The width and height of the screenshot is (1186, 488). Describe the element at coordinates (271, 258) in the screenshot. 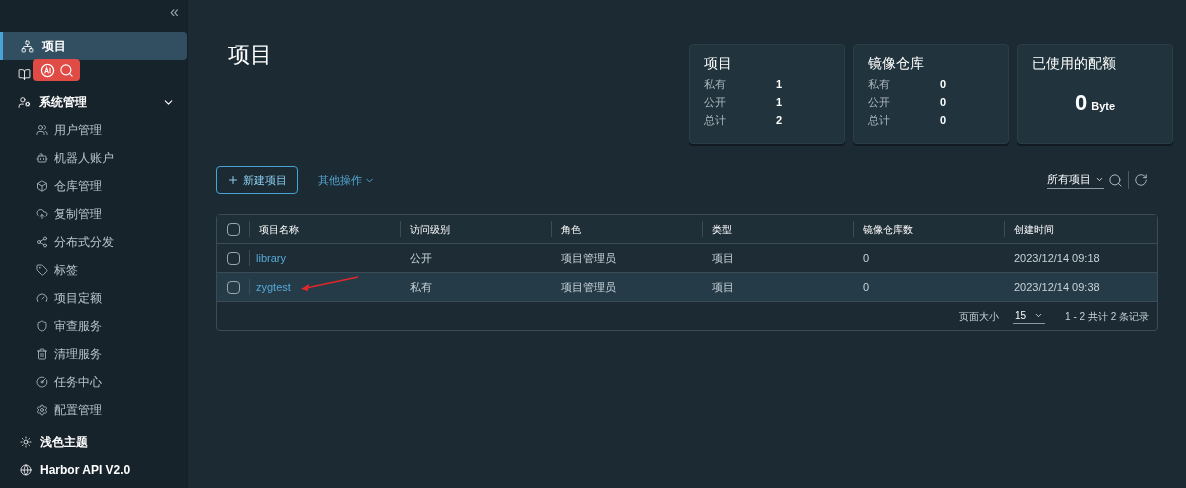

I see `project-link: library` at that location.